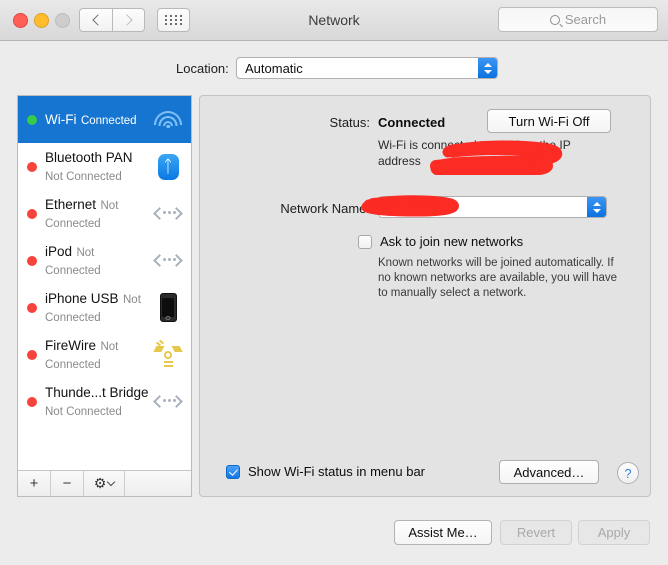 The height and width of the screenshot is (565, 668). What do you see at coordinates (412, 122) in the screenshot?
I see `status-value: Connected` at bounding box center [412, 122].